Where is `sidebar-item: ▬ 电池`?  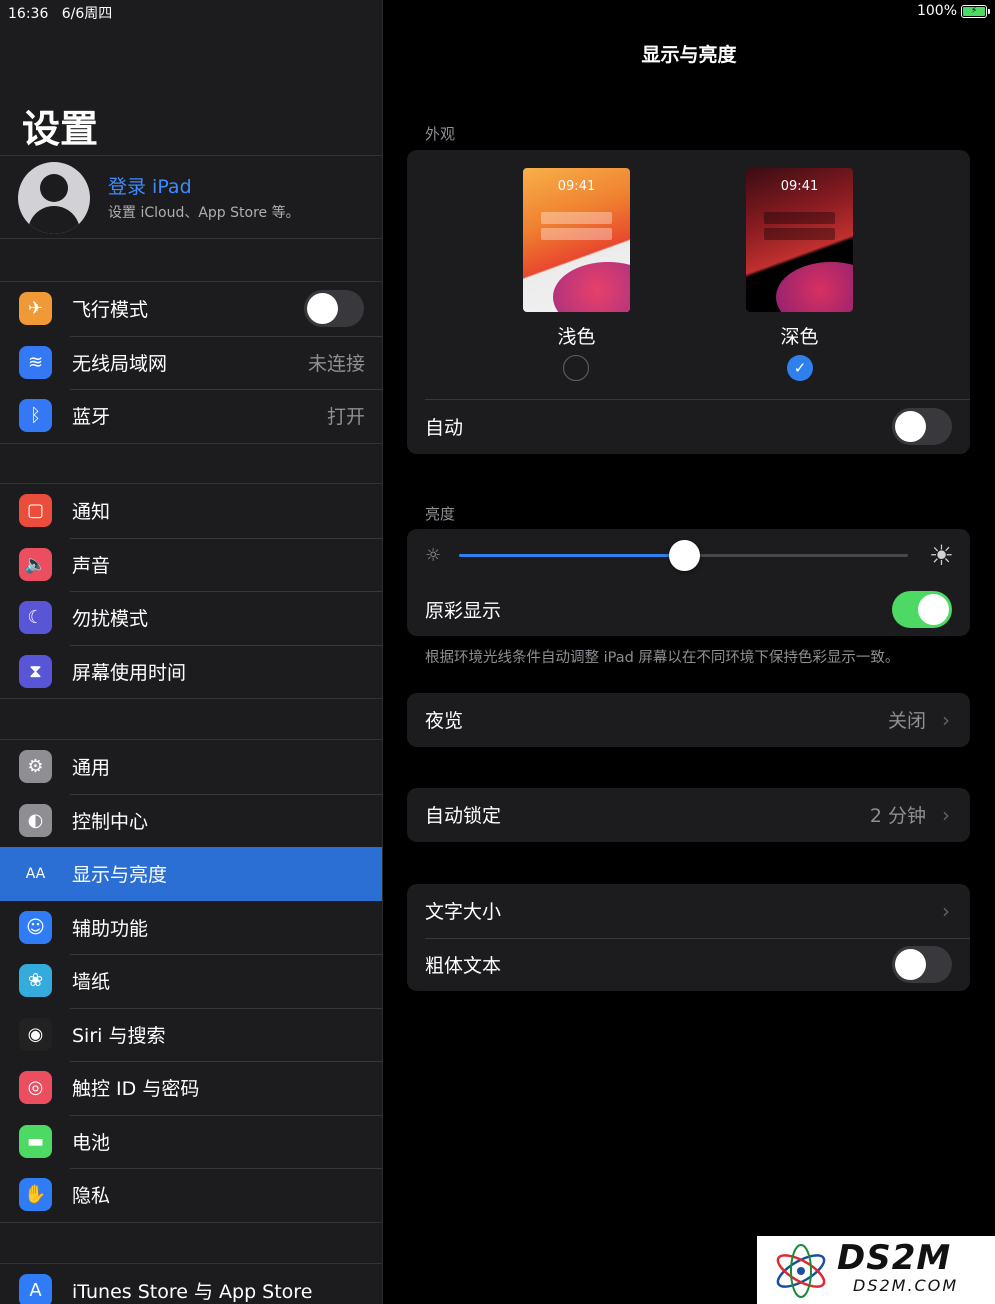 sidebar-item: ▬ 电池 is located at coordinates (191, 1141).